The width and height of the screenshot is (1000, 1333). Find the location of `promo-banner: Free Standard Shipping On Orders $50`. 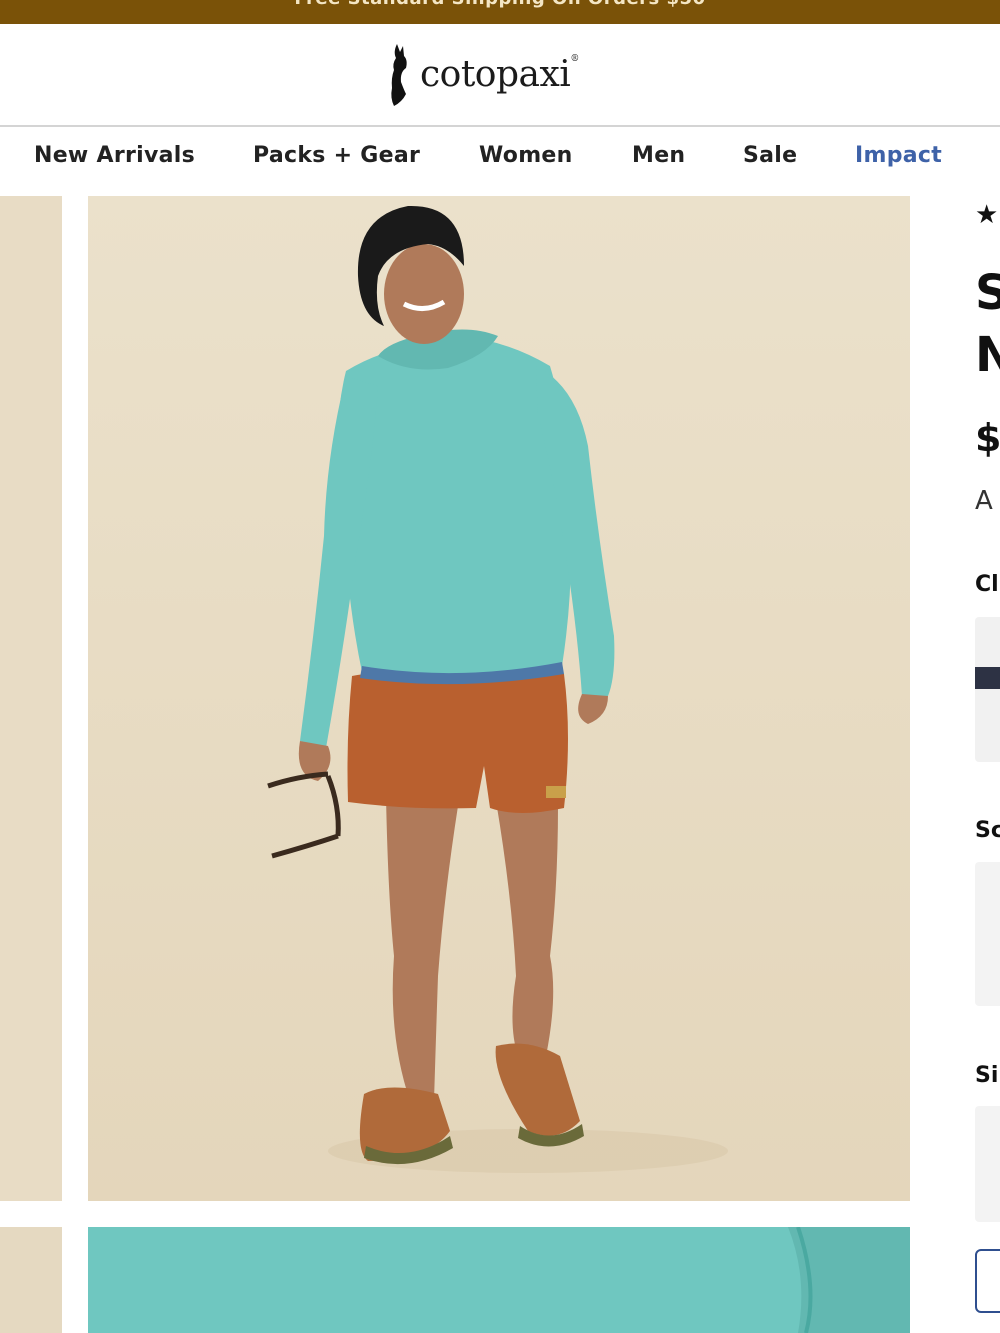

promo-banner: Free Standard Shipping On Orders $50 is located at coordinates (500, 12).